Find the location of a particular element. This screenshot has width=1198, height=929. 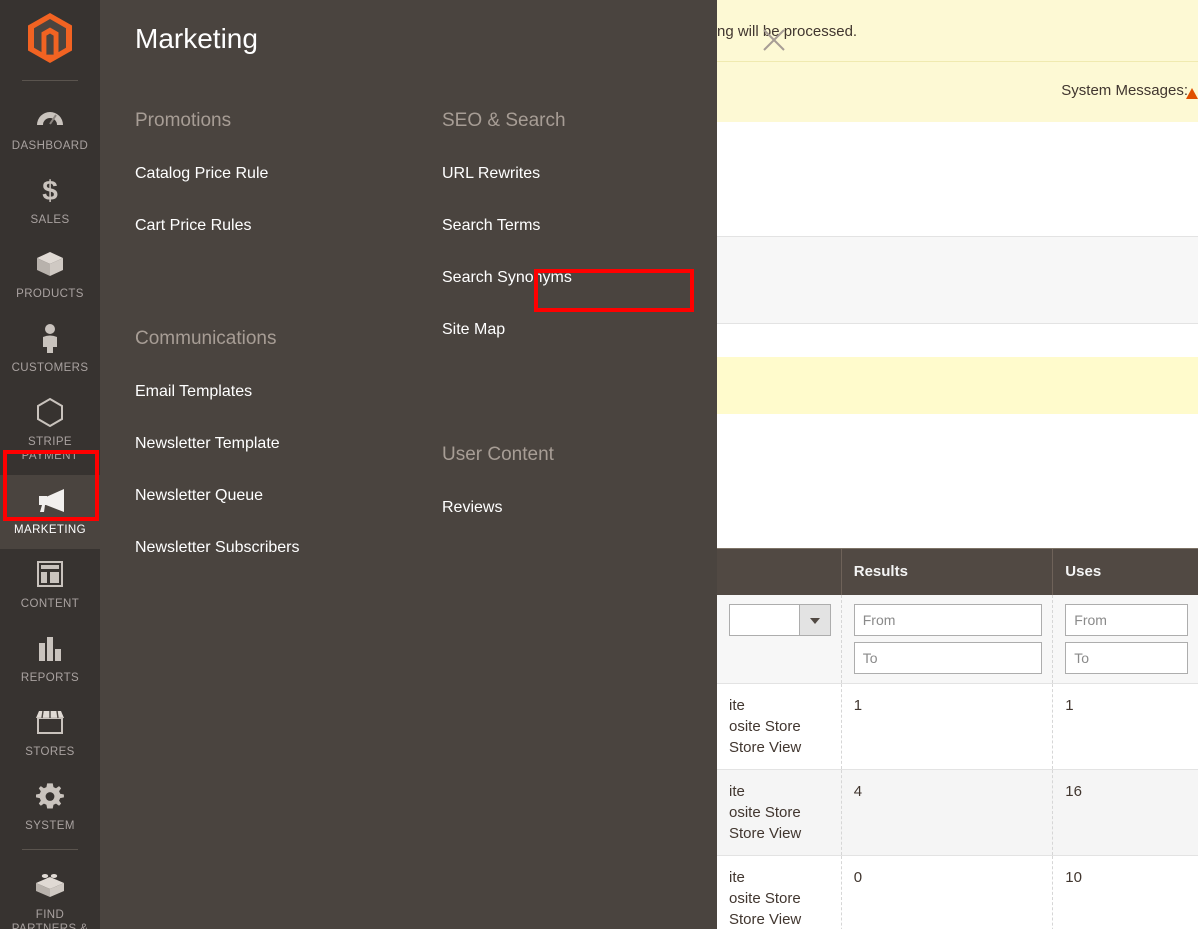

sidebar-item-system: SYSTEM is located at coordinates (50, 808).